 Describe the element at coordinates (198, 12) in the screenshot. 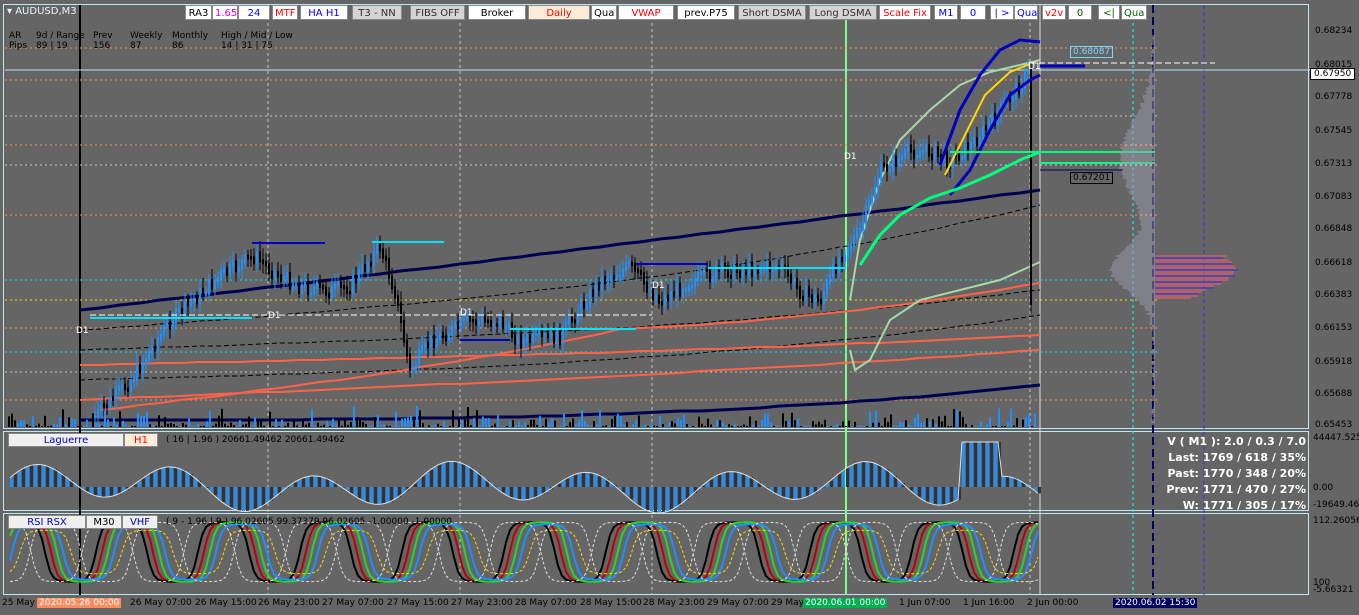

I see `toolbar-button-ra3-0: RA3` at that location.